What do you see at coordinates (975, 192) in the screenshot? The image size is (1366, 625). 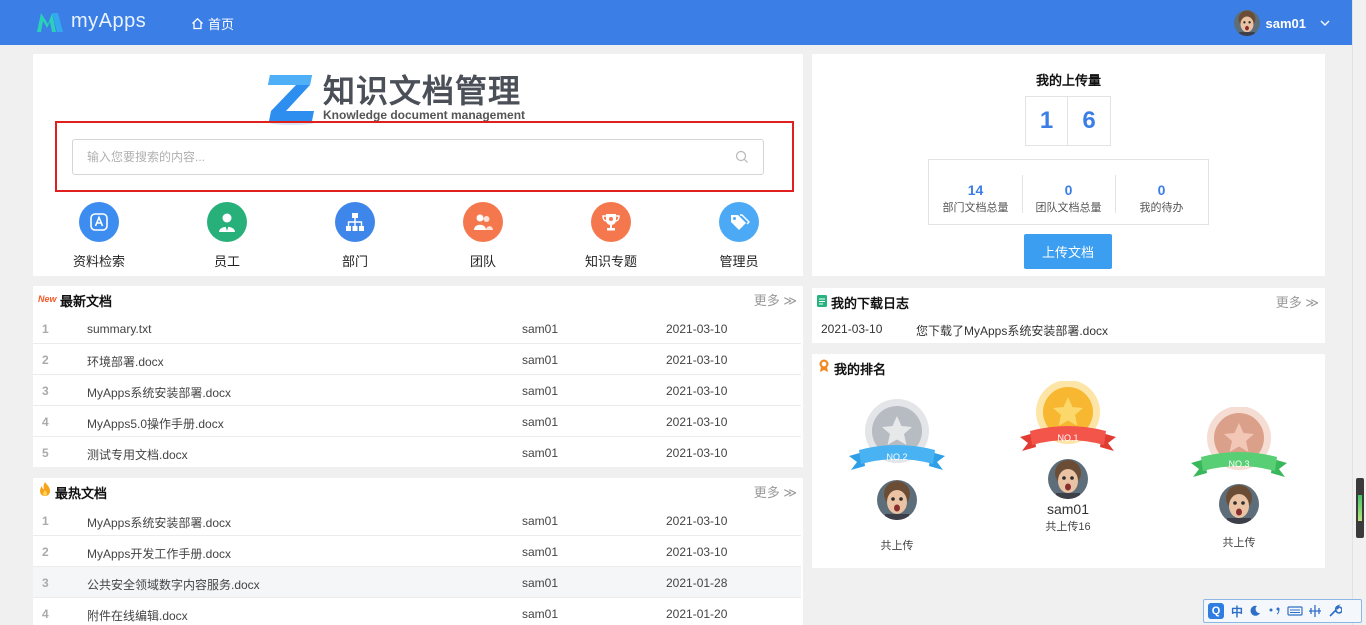 I see `stat-department-docs: 14 部门文档总量` at bounding box center [975, 192].